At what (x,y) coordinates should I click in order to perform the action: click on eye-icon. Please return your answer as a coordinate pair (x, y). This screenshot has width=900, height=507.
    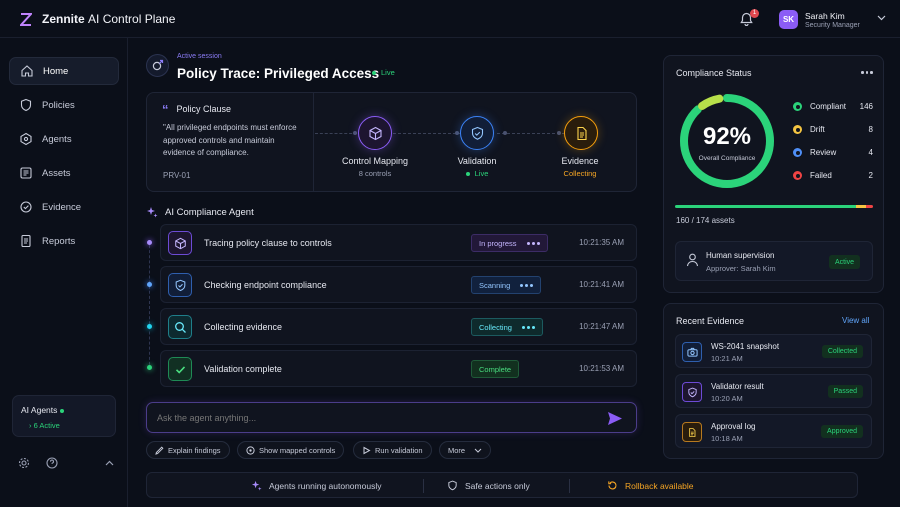
    Looking at the image, I should click on (250, 450).